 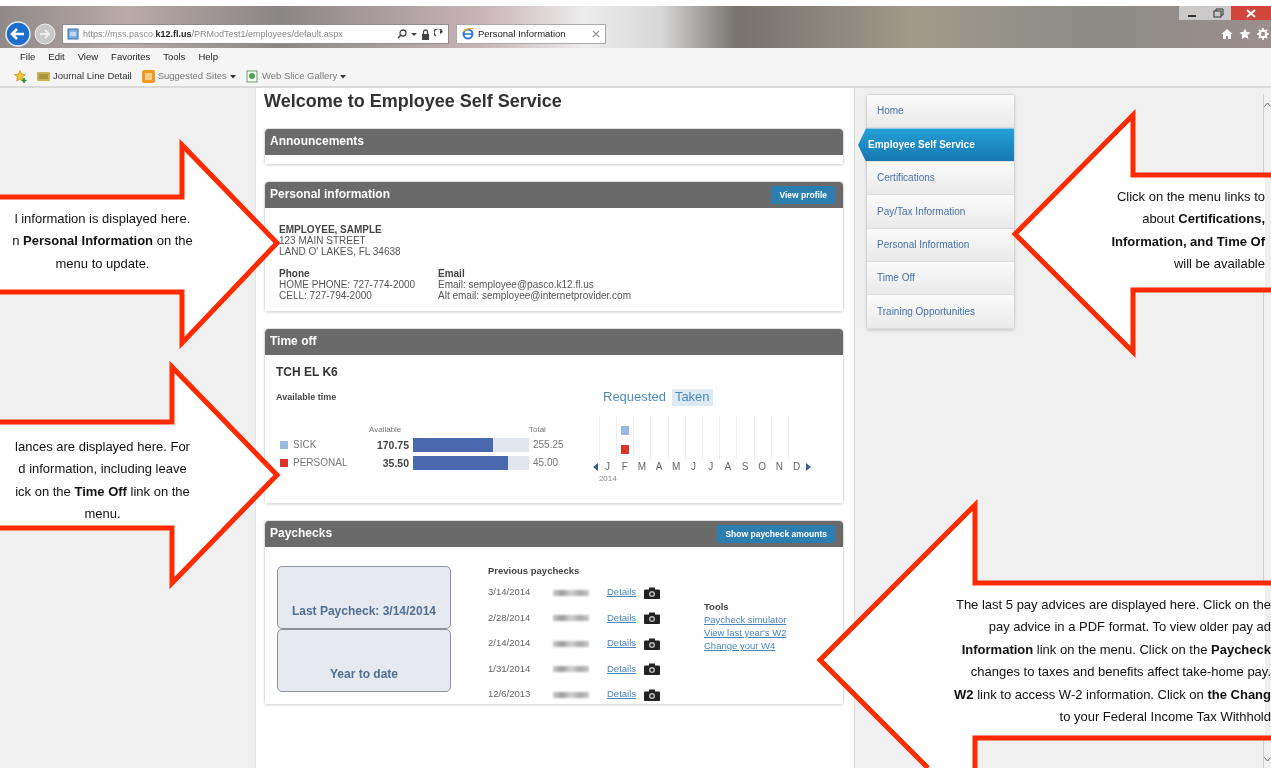 What do you see at coordinates (936, 145) in the screenshot?
I see `nav-item: Employee Self Service` at bounding box center [936, 145].